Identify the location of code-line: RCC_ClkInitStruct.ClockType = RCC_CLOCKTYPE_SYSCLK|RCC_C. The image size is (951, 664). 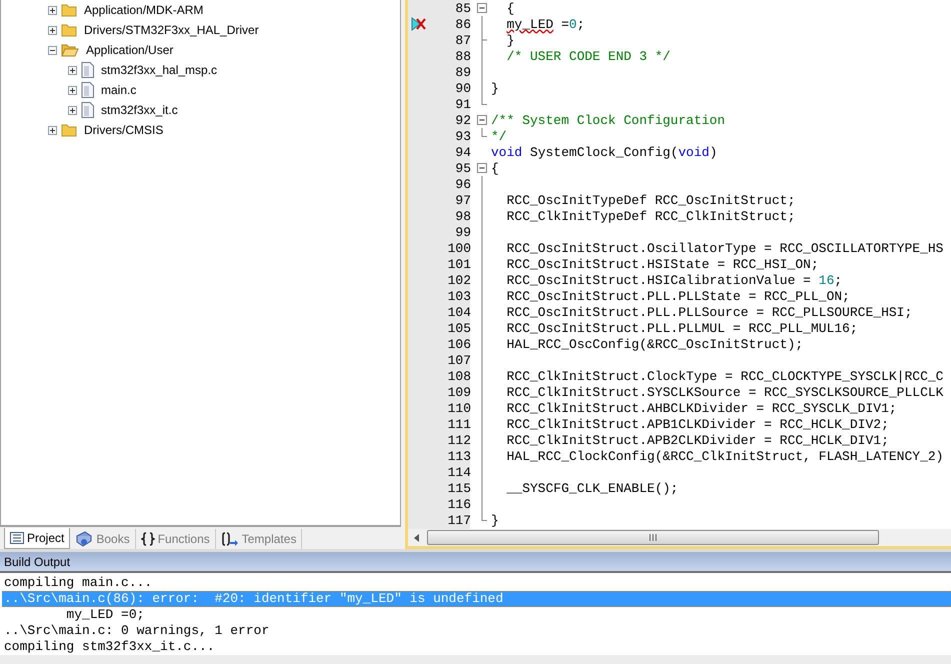
(725, 376).